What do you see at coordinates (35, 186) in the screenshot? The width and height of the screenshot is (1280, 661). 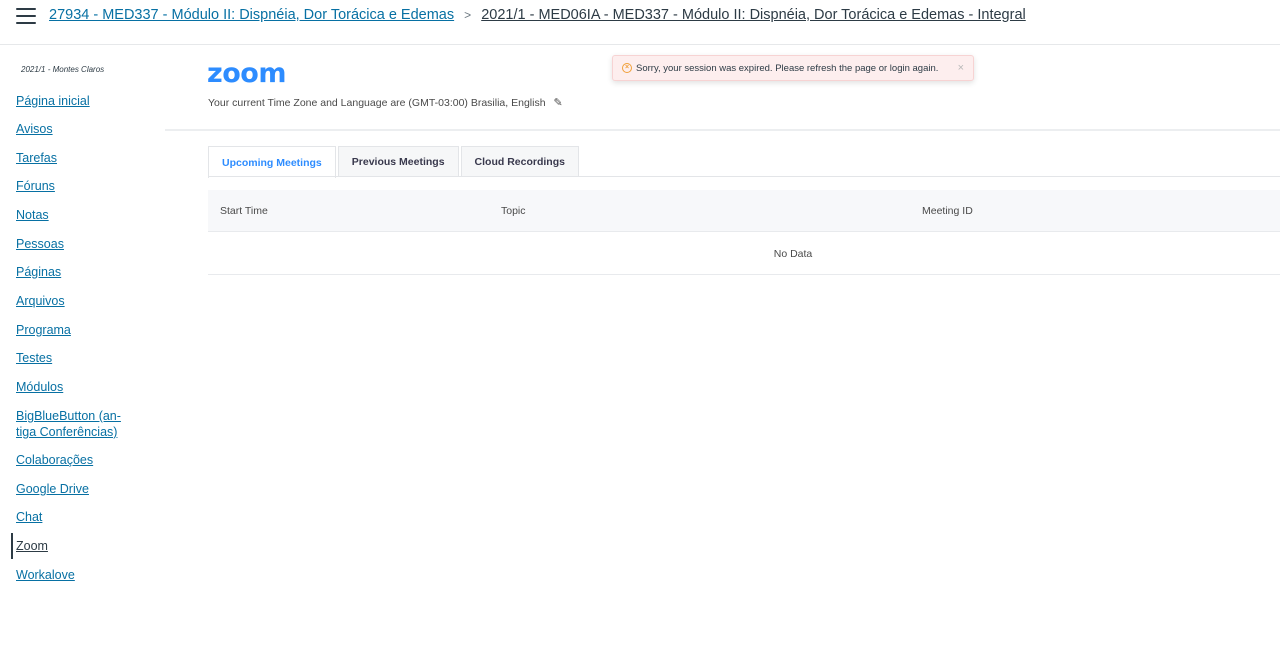 I see `nav-discussions: Fóruns` at bounding box center [35, 186].